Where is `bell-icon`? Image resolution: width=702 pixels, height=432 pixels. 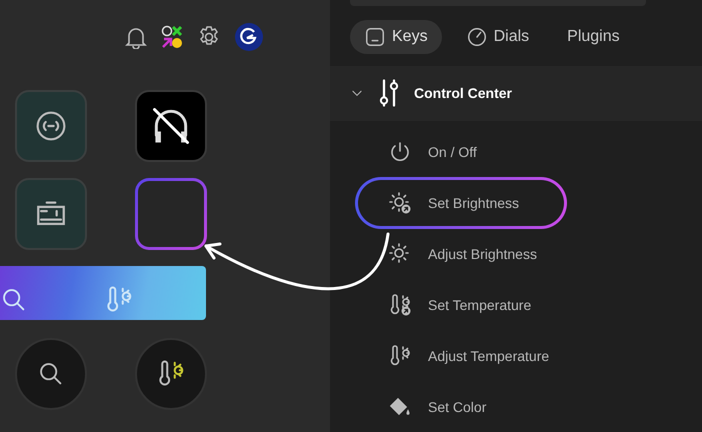 bell-icon is located at coordinates (136, 37).